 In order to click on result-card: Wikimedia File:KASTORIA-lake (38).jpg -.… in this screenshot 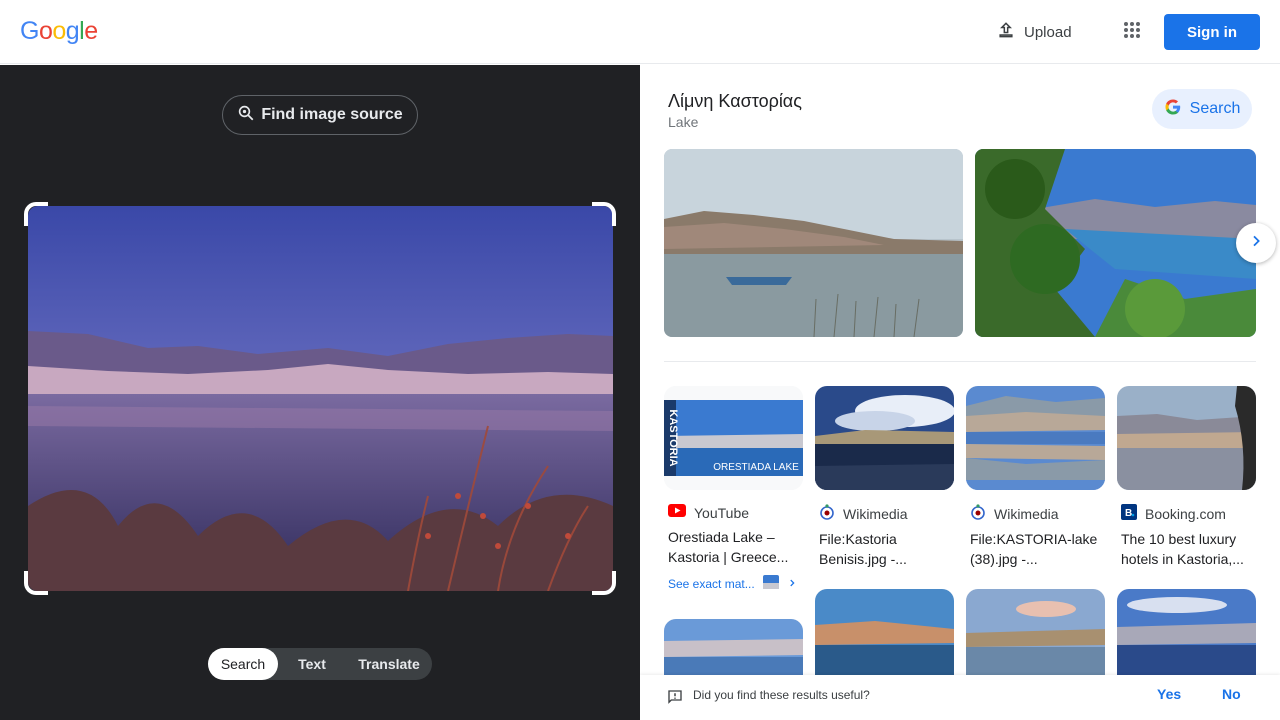, I will do `click(1036, 477)`.